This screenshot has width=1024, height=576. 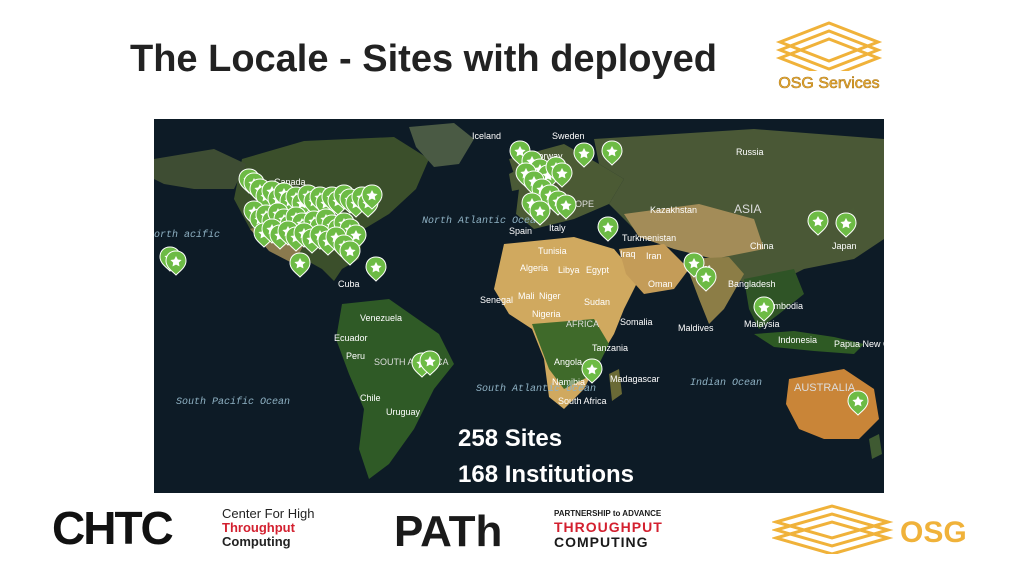 I want to click on label-japan: Japan, so click(x=844, y=246).